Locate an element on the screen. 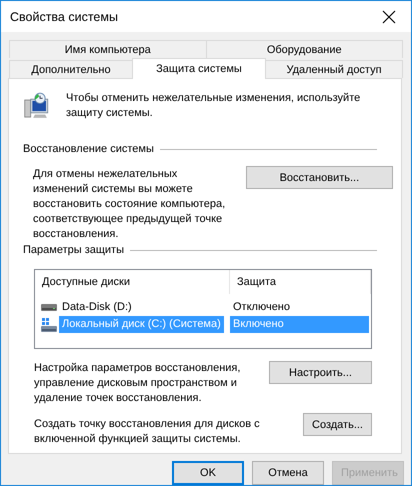 Image resolution: width=412 pixels, height=486 pixels. window-title: Свойства системы is located at coordinates (64, 17).